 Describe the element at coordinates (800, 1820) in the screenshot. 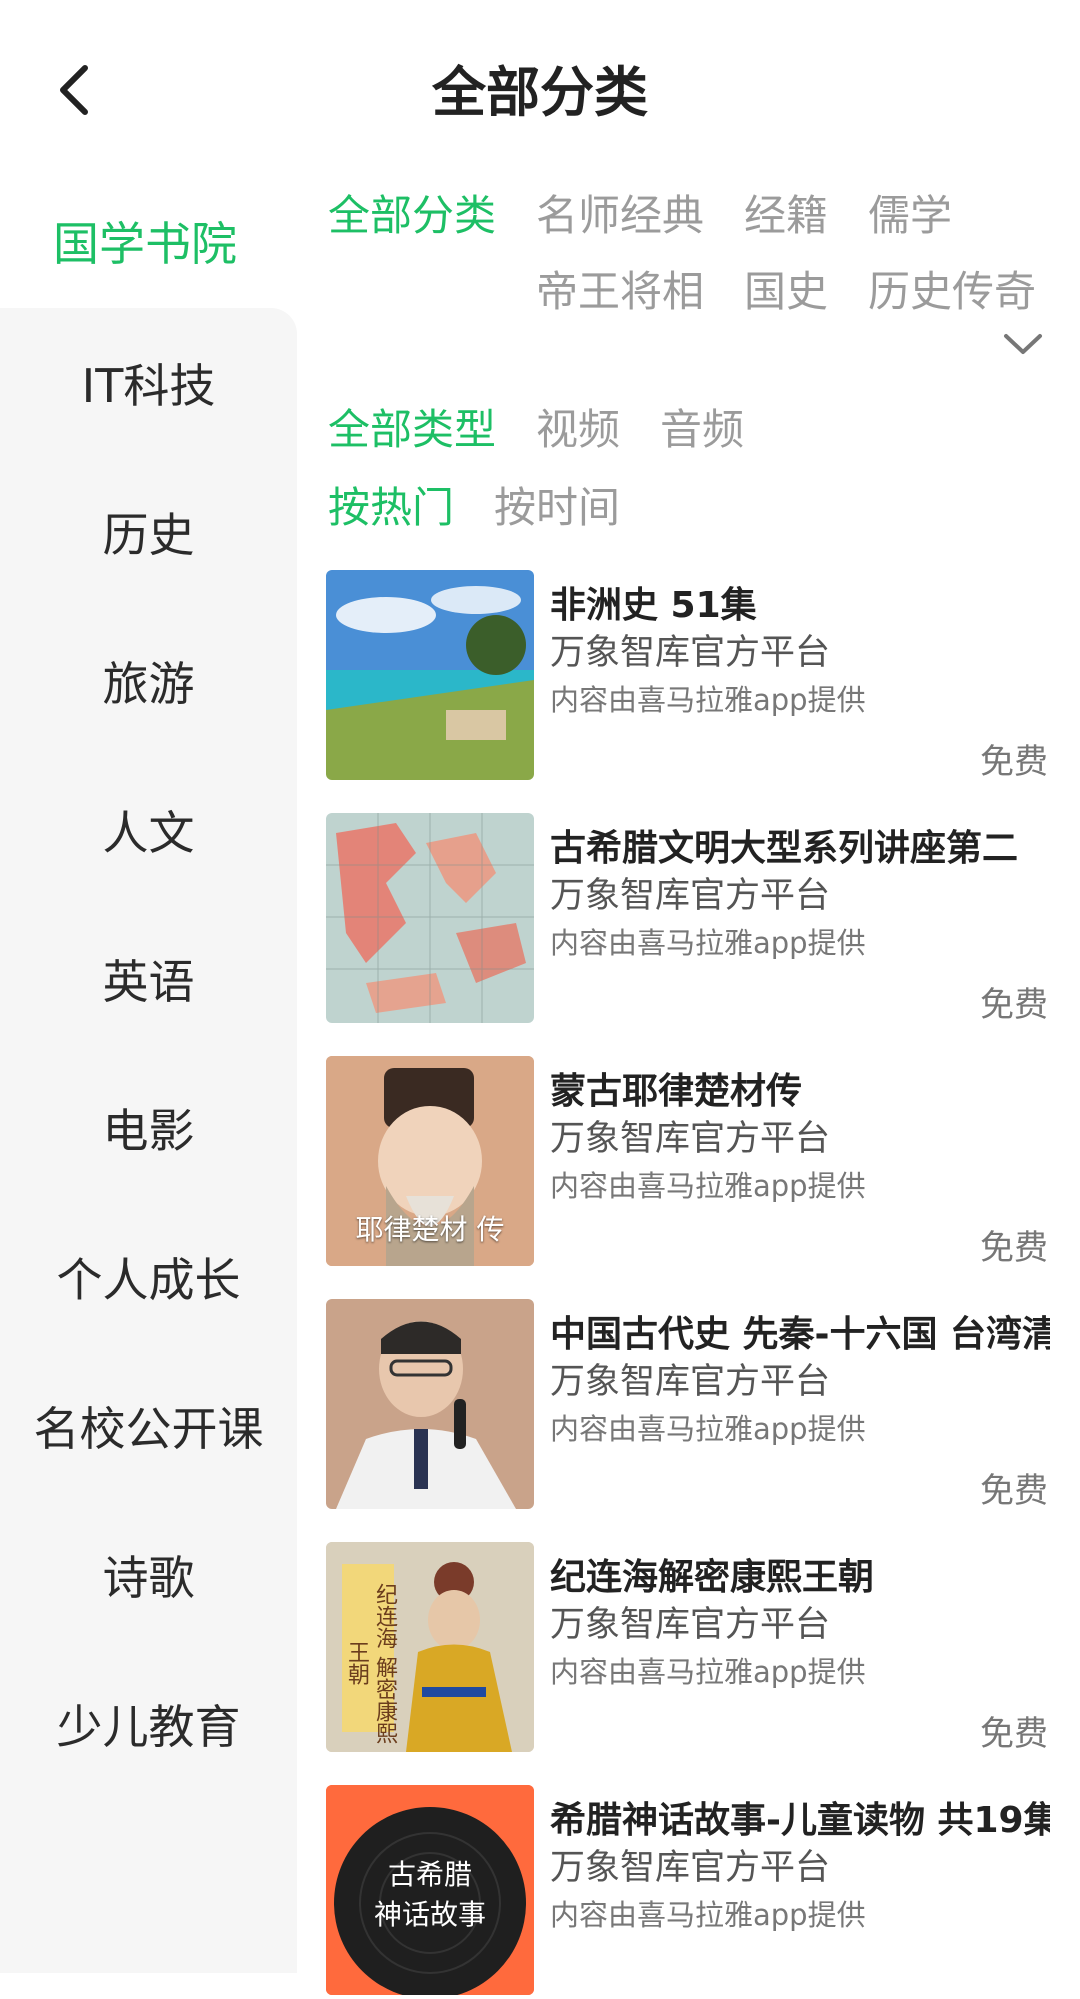

I see `item-title: 希腊神话故事-儿童读物 共19集` at that location.